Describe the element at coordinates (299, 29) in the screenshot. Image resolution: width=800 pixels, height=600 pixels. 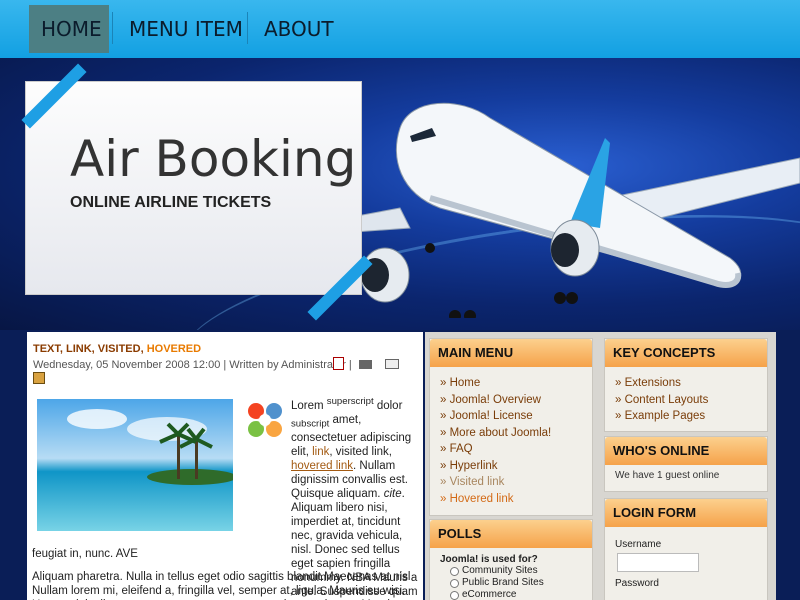
I see `nav-about: ABOUT` at that location.